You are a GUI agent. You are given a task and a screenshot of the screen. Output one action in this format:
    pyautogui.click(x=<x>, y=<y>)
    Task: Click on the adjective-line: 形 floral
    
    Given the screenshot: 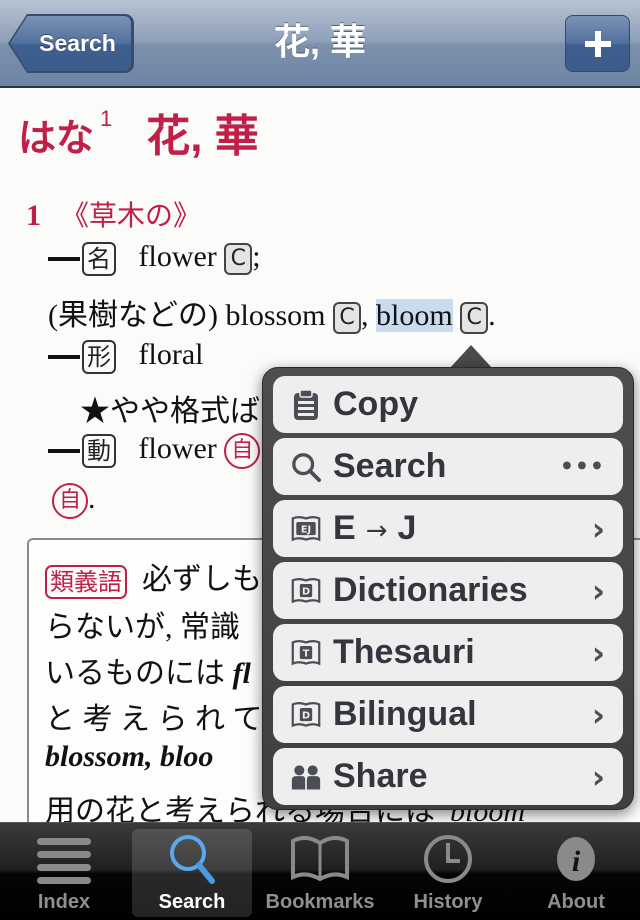 What is the action you would take?
    pyautogui.click(x=126, y=356)
    